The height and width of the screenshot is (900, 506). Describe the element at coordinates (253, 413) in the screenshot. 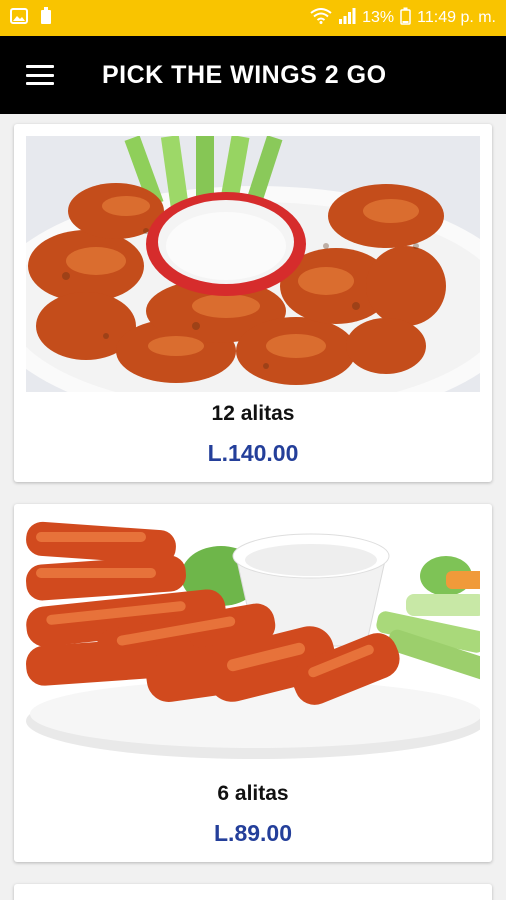

I see `product-name: 12 alitas` at that location.